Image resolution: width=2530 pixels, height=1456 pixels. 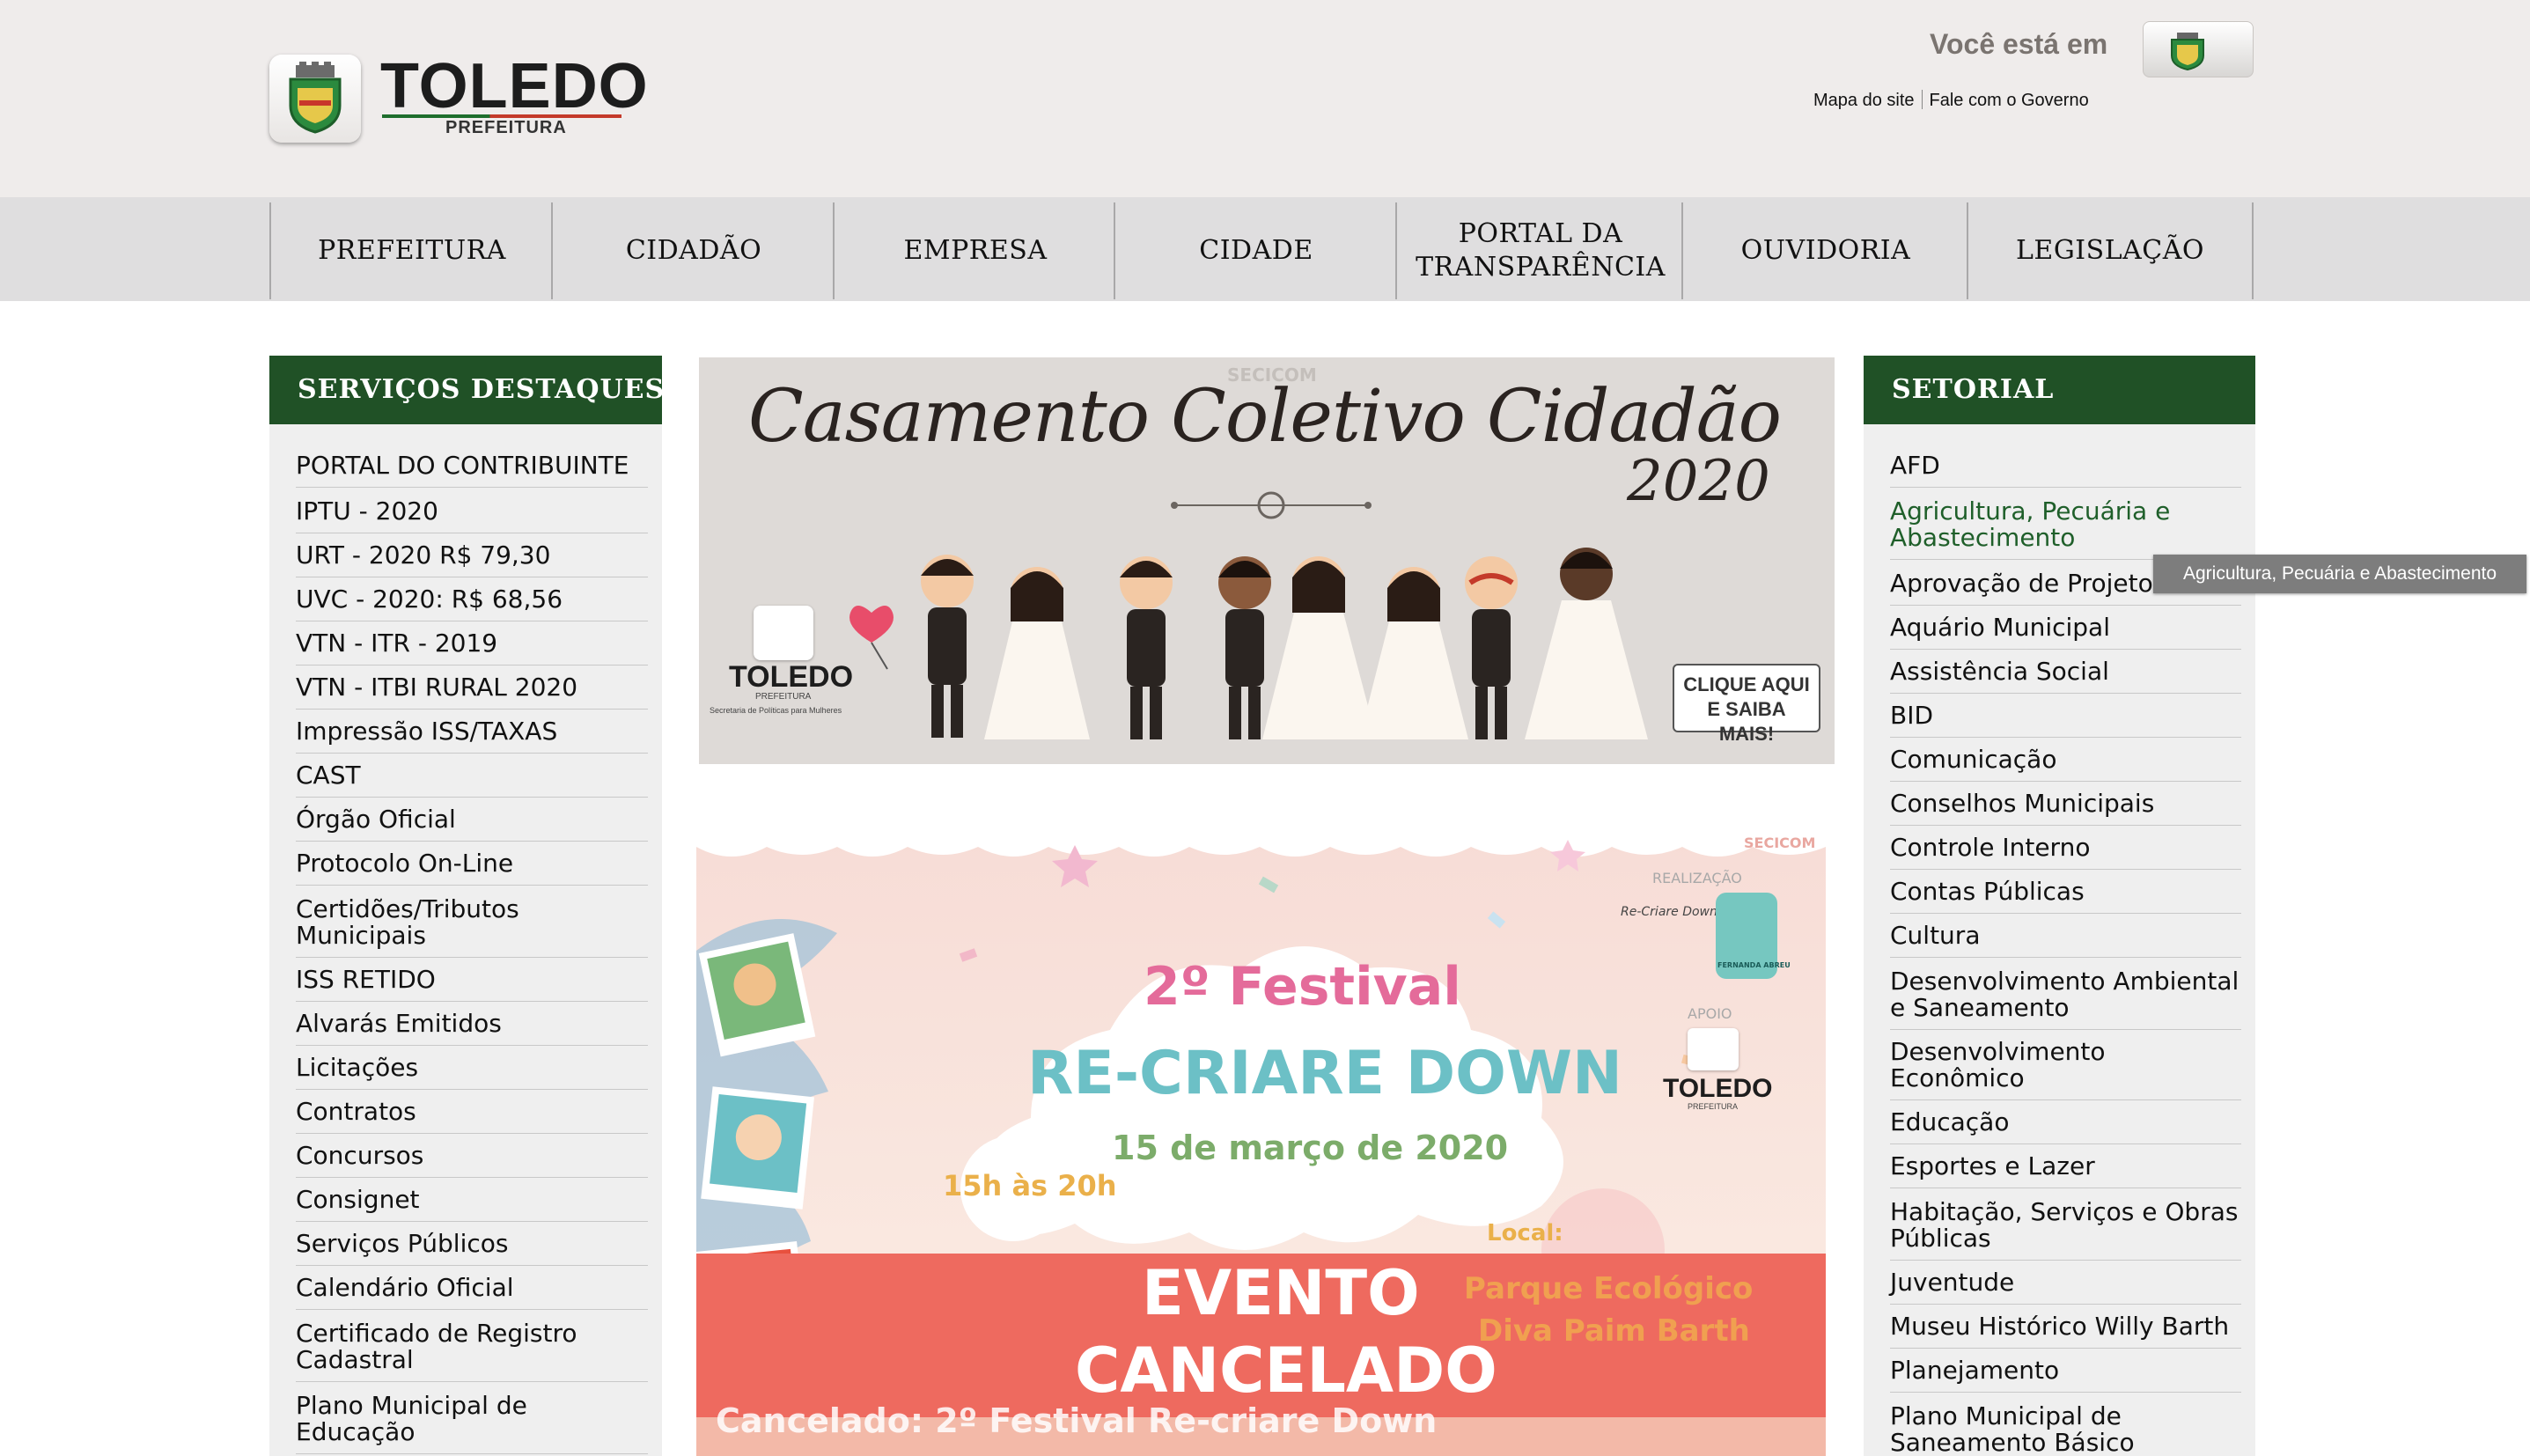 I want to click on service-urt: URT - 2020 R$ 79,30, so click(x=472, y=555).